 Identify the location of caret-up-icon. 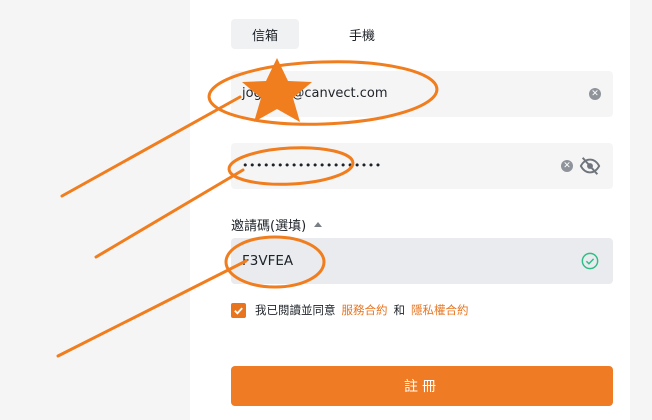
(318, 224).